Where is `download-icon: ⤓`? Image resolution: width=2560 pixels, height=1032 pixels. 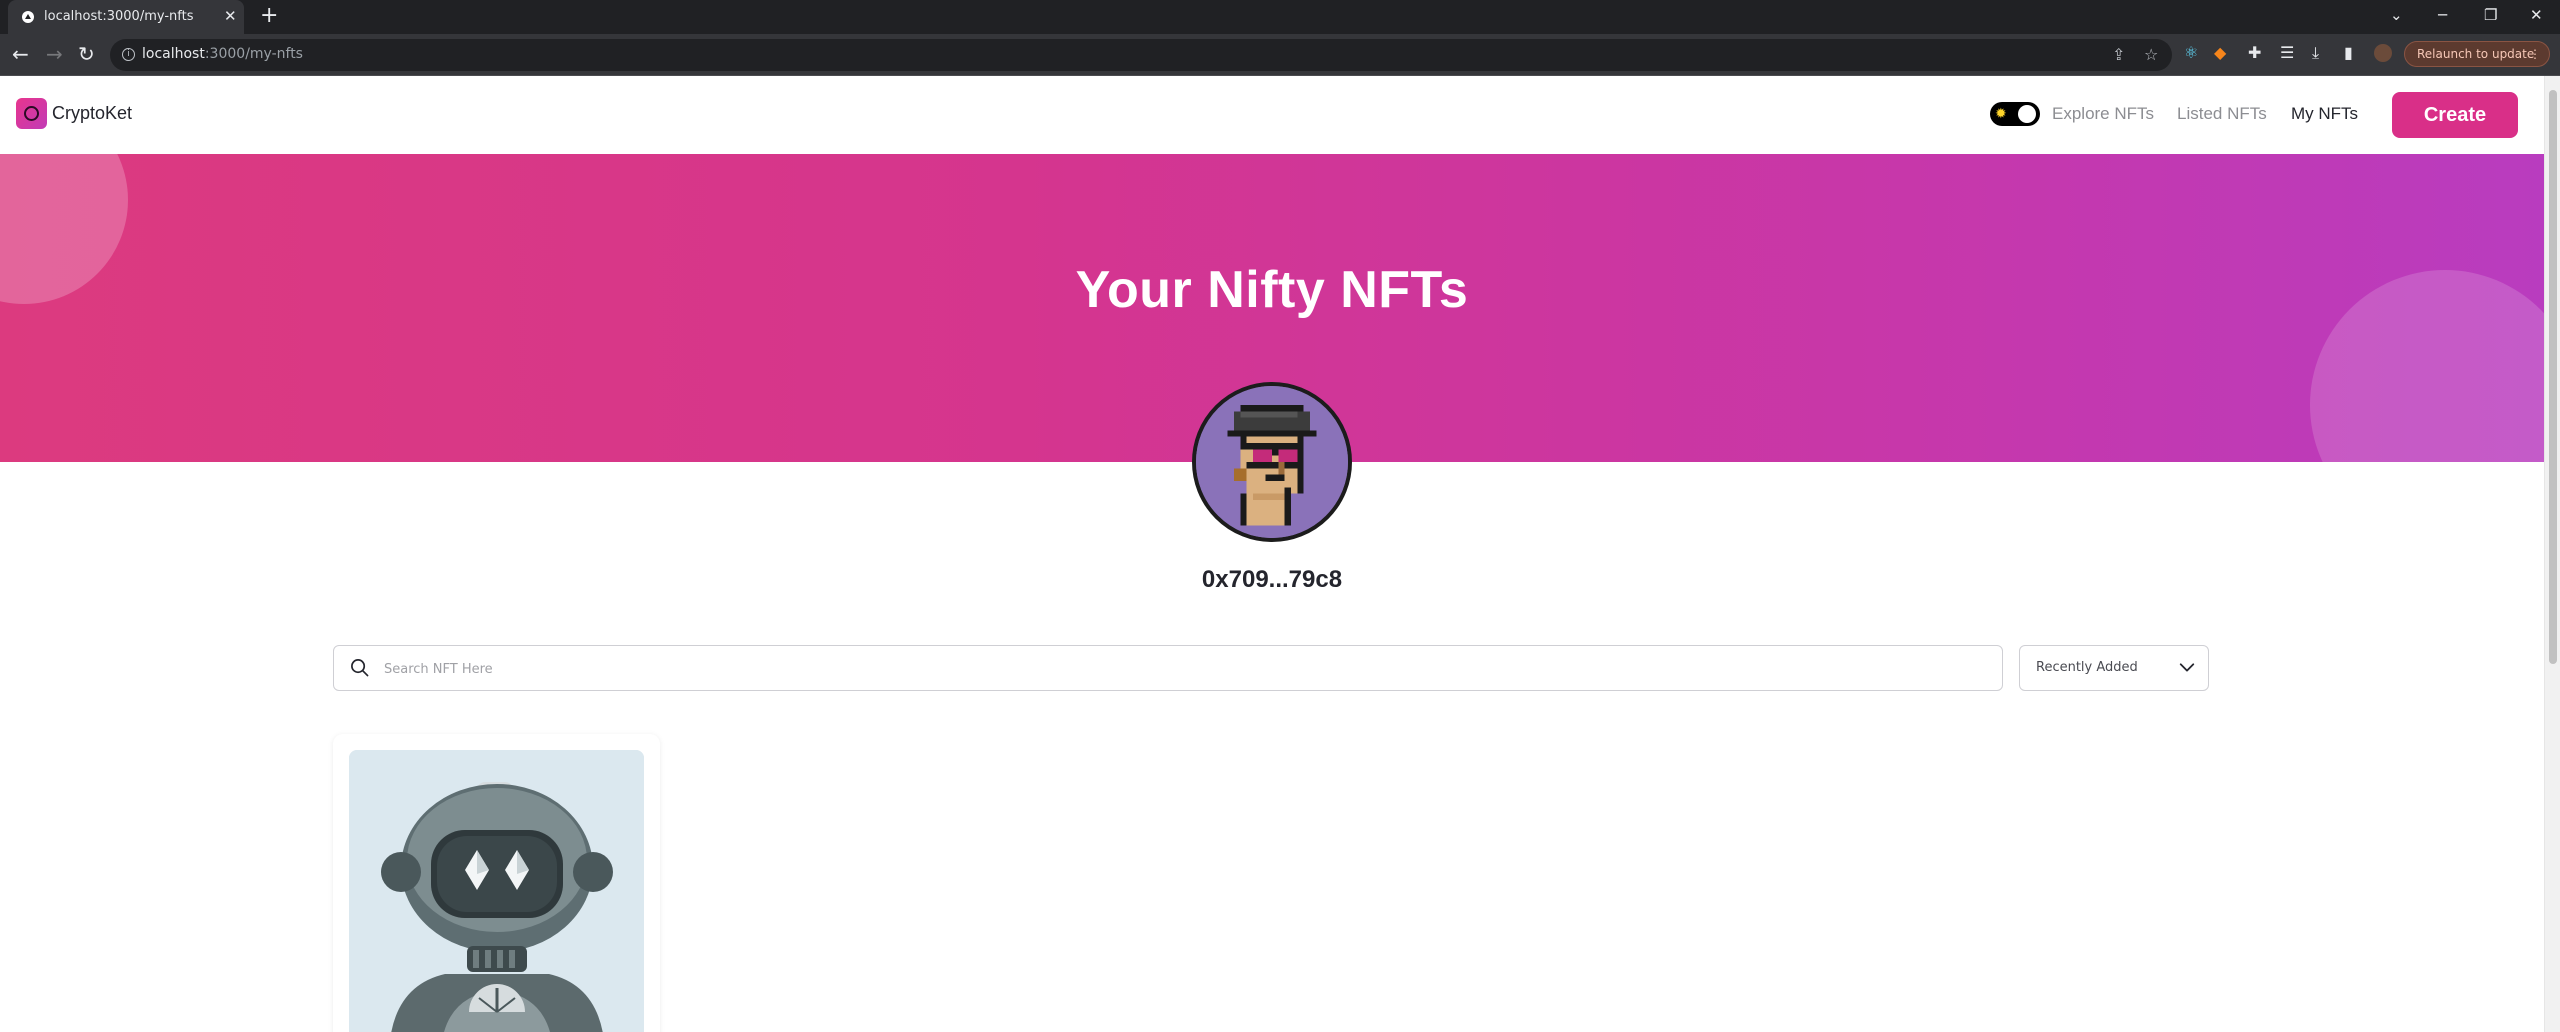
download-icon: ⤓ is located at coordinates (2315, 53).